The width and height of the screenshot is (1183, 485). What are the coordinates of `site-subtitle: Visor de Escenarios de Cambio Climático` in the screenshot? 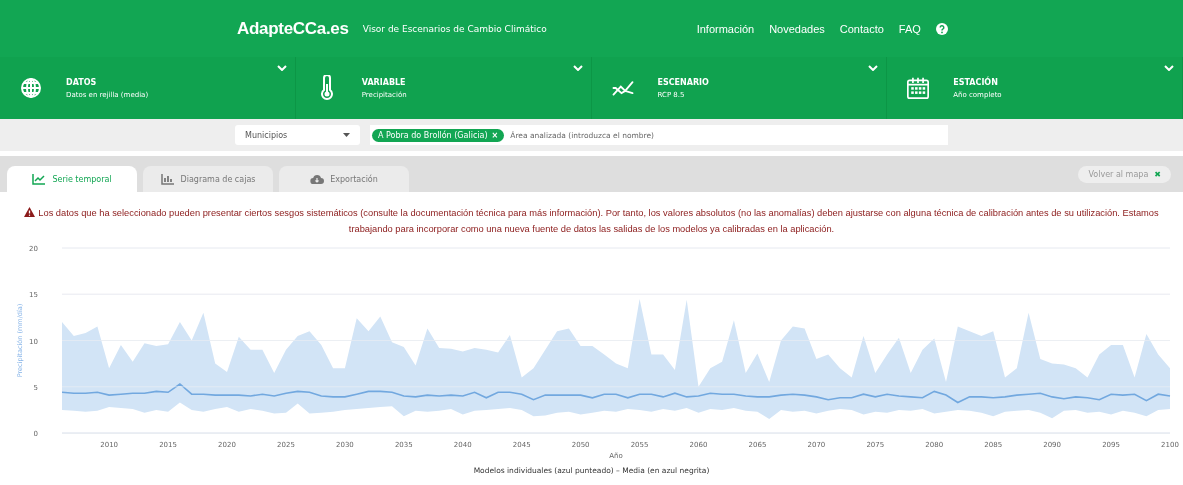 It's located at (454, 28).